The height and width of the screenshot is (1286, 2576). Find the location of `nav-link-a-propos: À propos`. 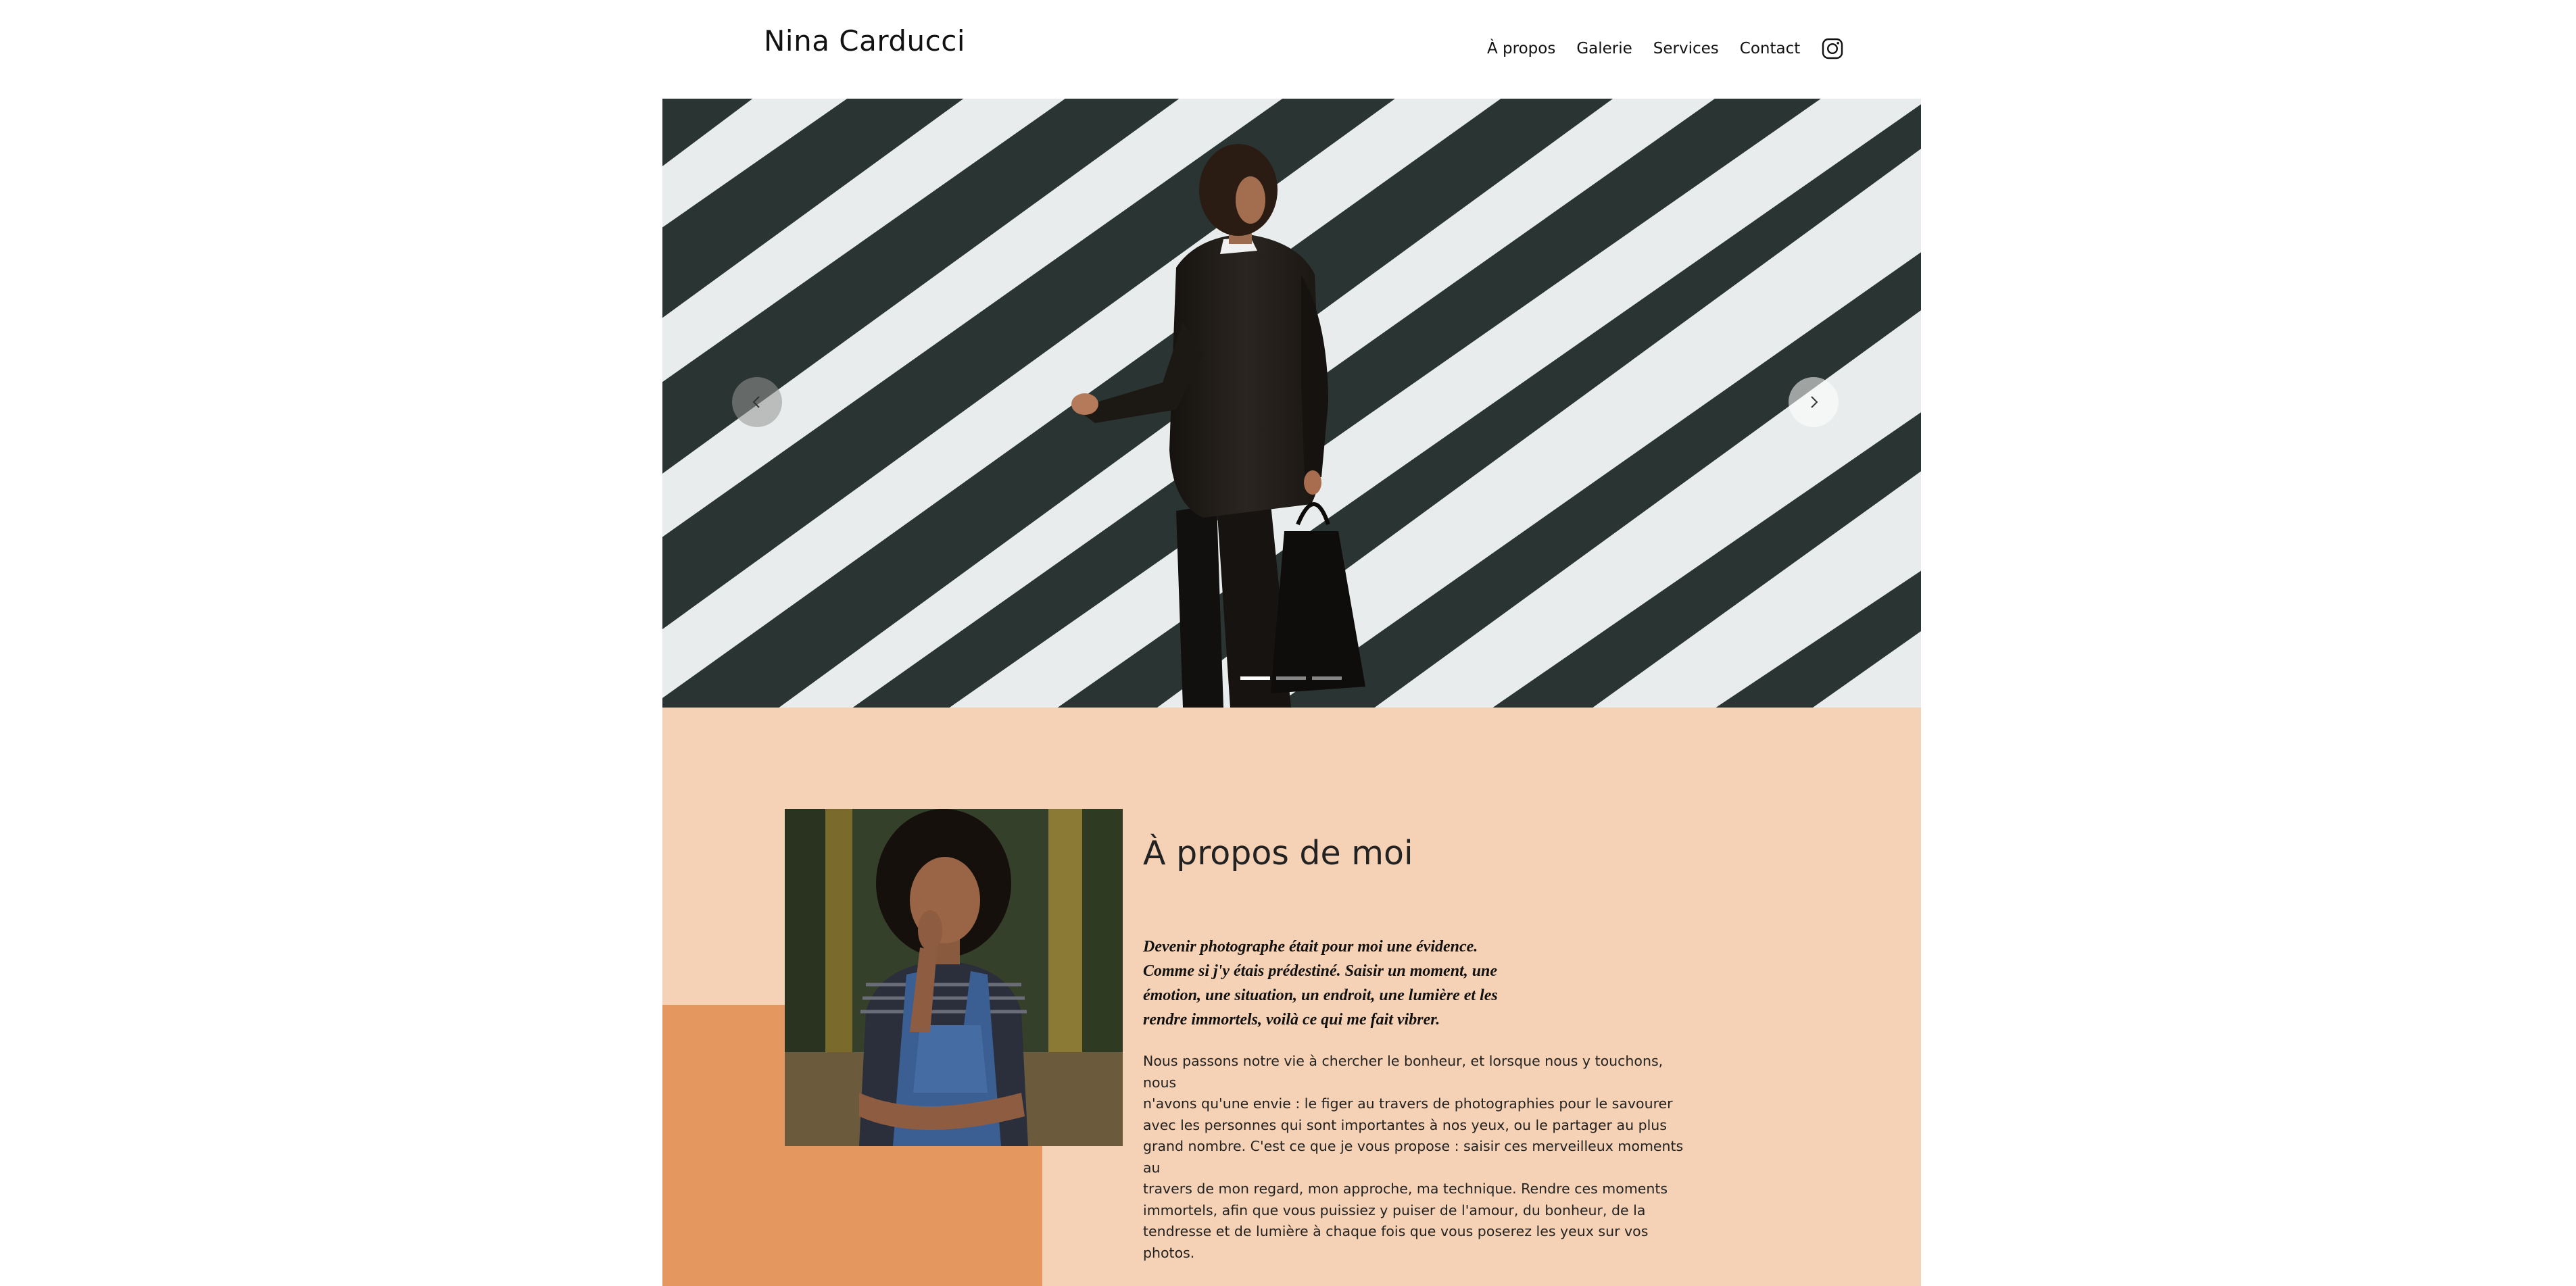

nav-link-a-propos: À propos is located at coordinates (1521, 48).